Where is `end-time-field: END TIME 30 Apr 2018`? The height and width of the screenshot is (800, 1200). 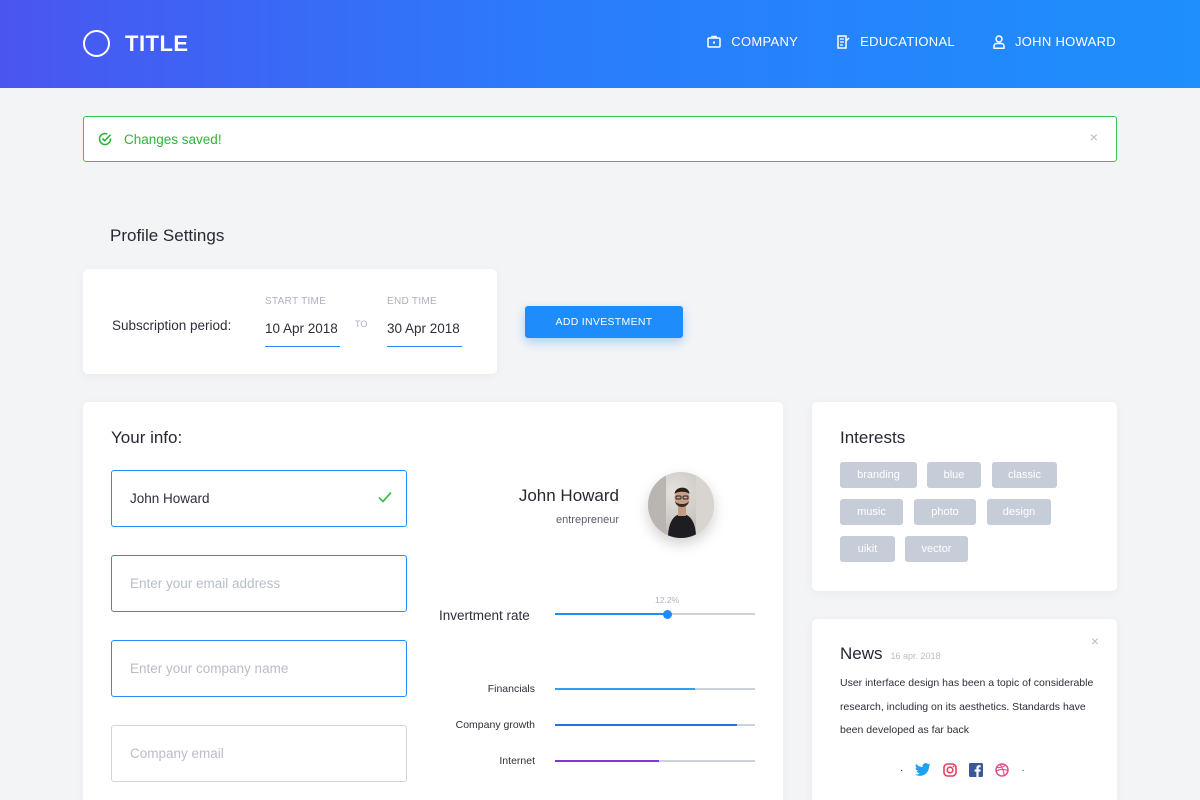
end-time-field: END TIME 30 Apr 2018 is located at coordinates (424, 321).